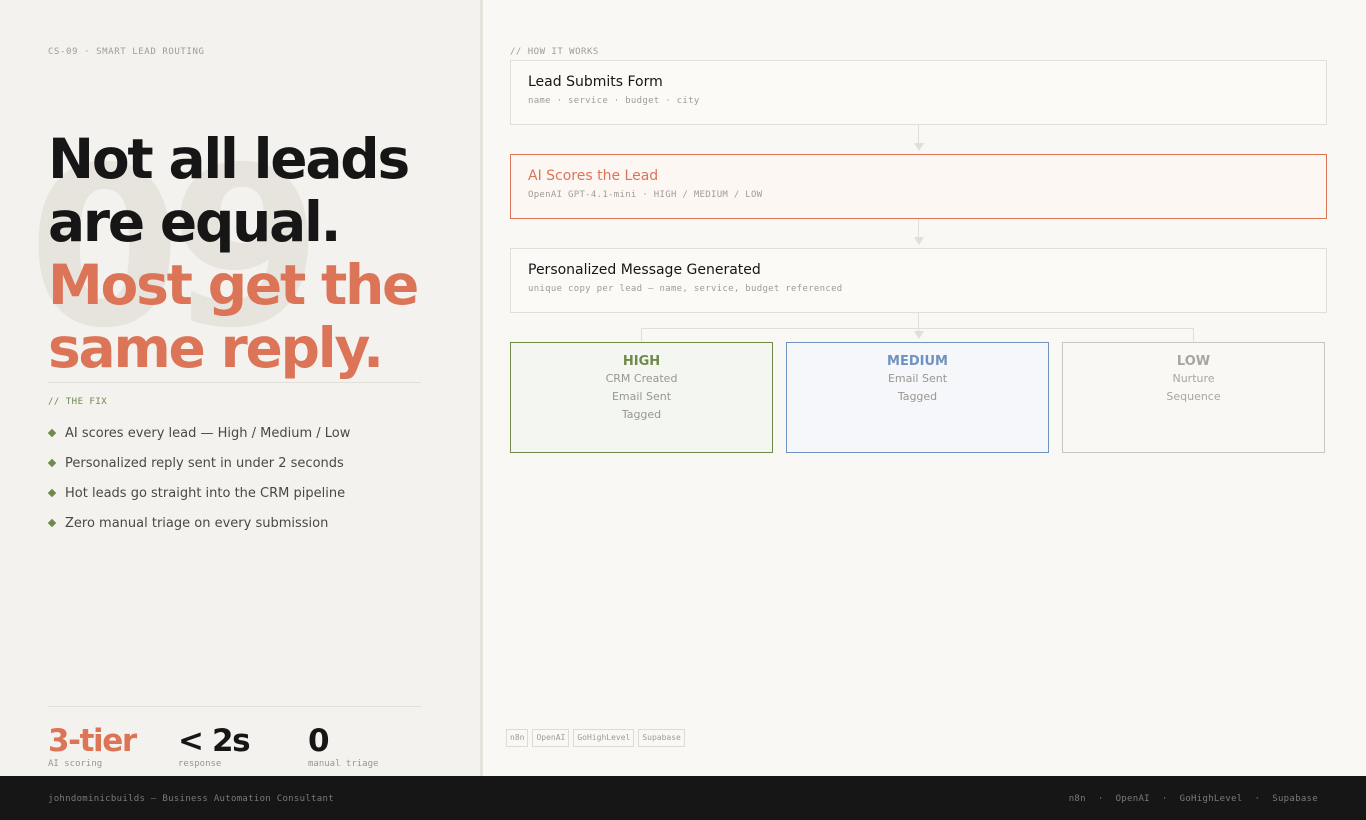 Image resolution: width=1366 pixels, height=820 pixels. Describe the element at coordinates (92, 741) in the screenshot. I see `stat-value: 3-tier` at that location.